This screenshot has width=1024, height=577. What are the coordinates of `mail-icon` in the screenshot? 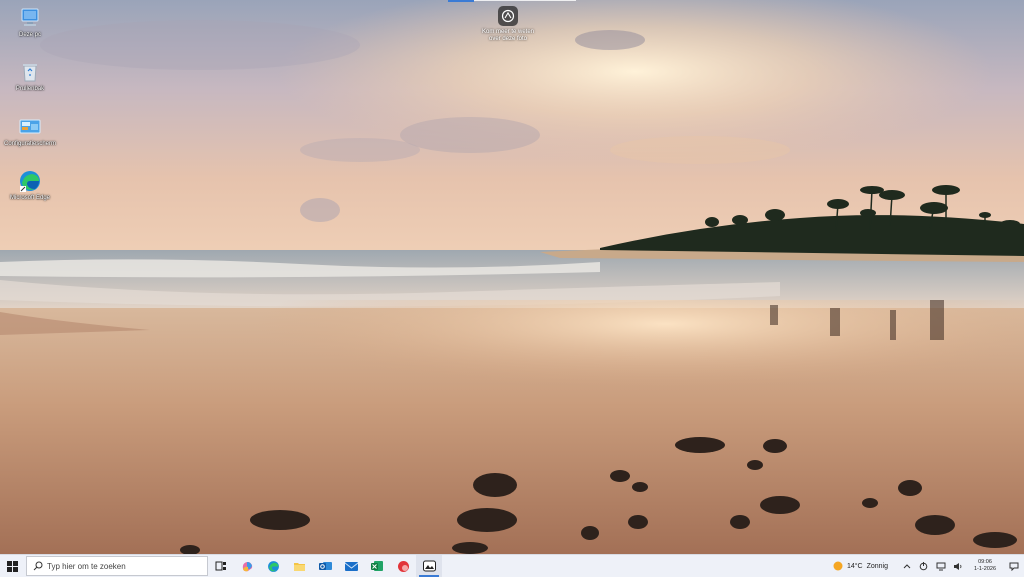 It's located at (351, 566).